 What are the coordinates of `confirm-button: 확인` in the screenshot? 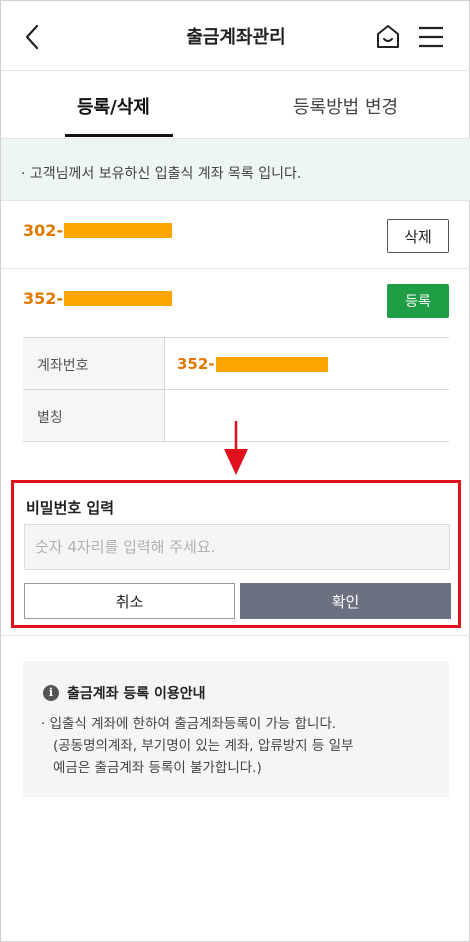 It's located at (345, 601).